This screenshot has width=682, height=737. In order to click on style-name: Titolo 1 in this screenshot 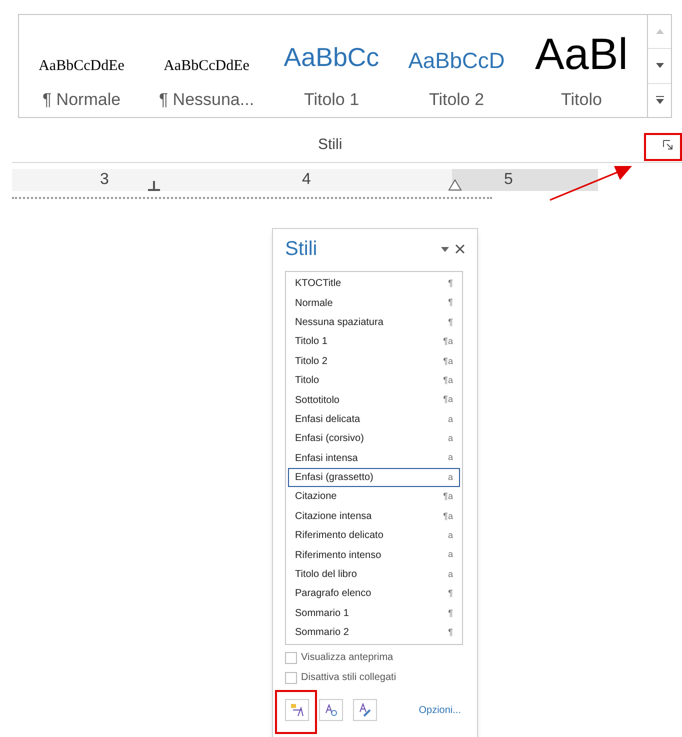, I will do `click(332, 100)`.